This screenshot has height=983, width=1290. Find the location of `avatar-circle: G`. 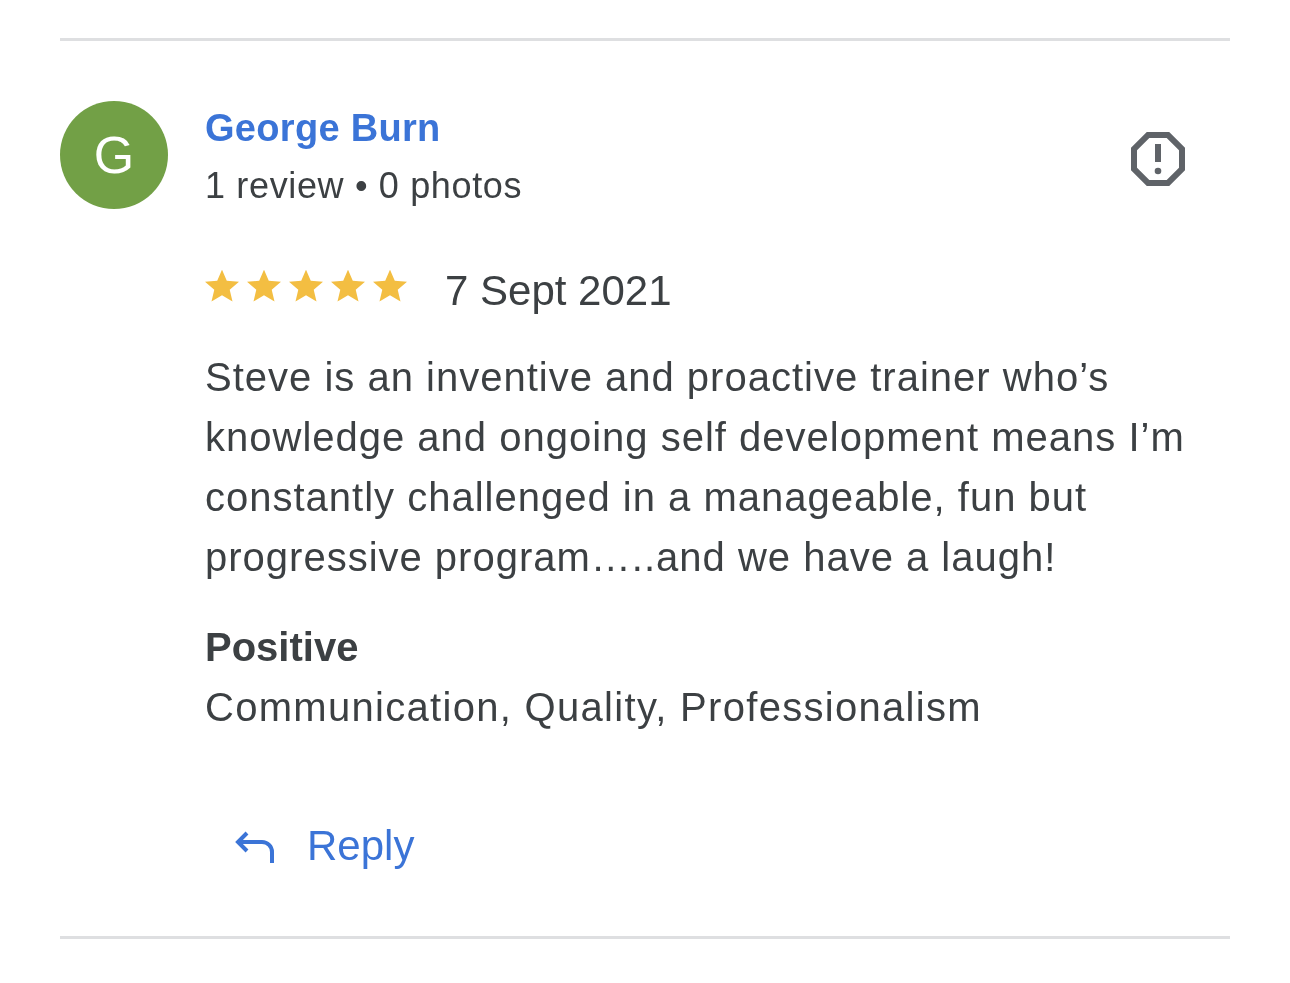

avatar-circle: G is located at coordinates (114, 155).